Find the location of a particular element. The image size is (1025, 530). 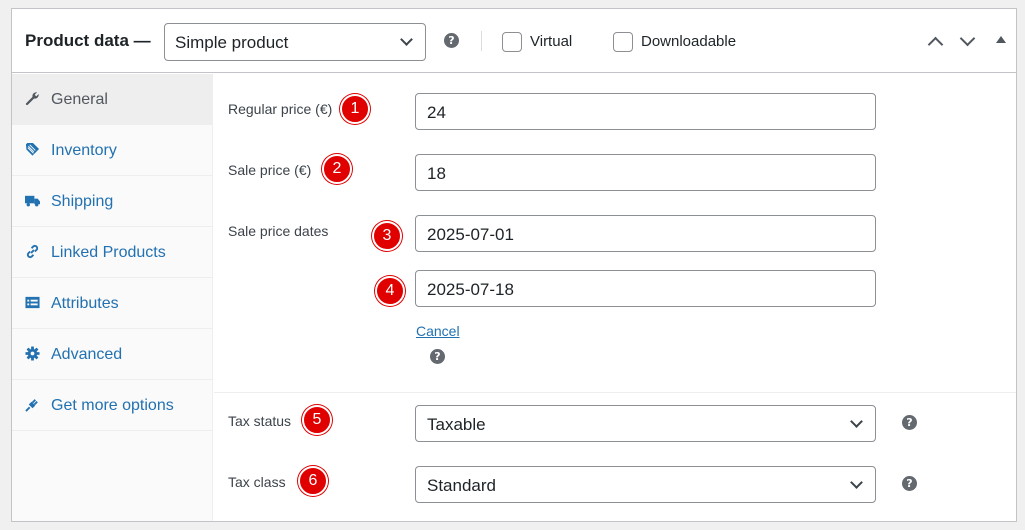

tab-general-label: General is located at coordinates (79, 99).